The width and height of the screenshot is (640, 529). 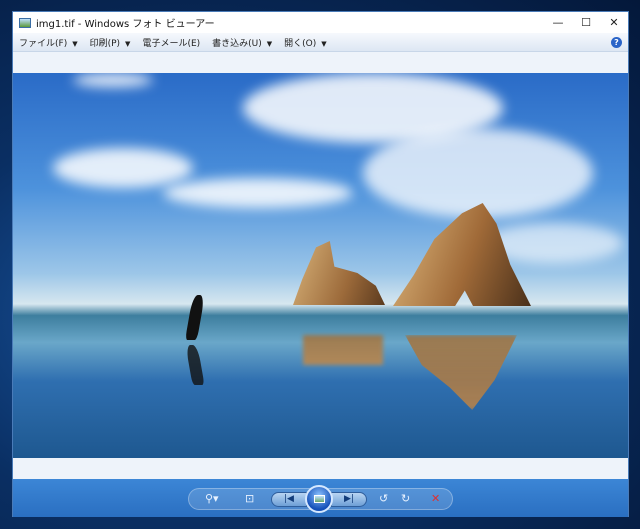 I want to click on help-icon: ?, so click(x=616, y=42).